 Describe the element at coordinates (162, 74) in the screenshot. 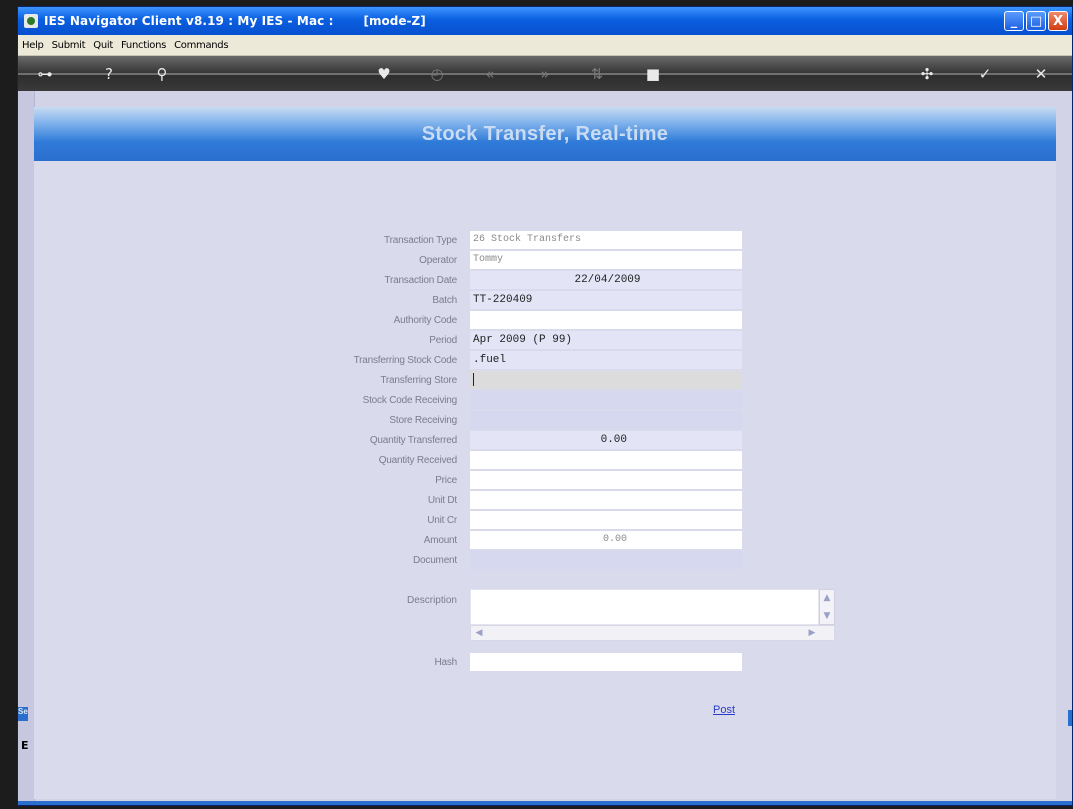

I see `search-icon: ⚲` at that location.